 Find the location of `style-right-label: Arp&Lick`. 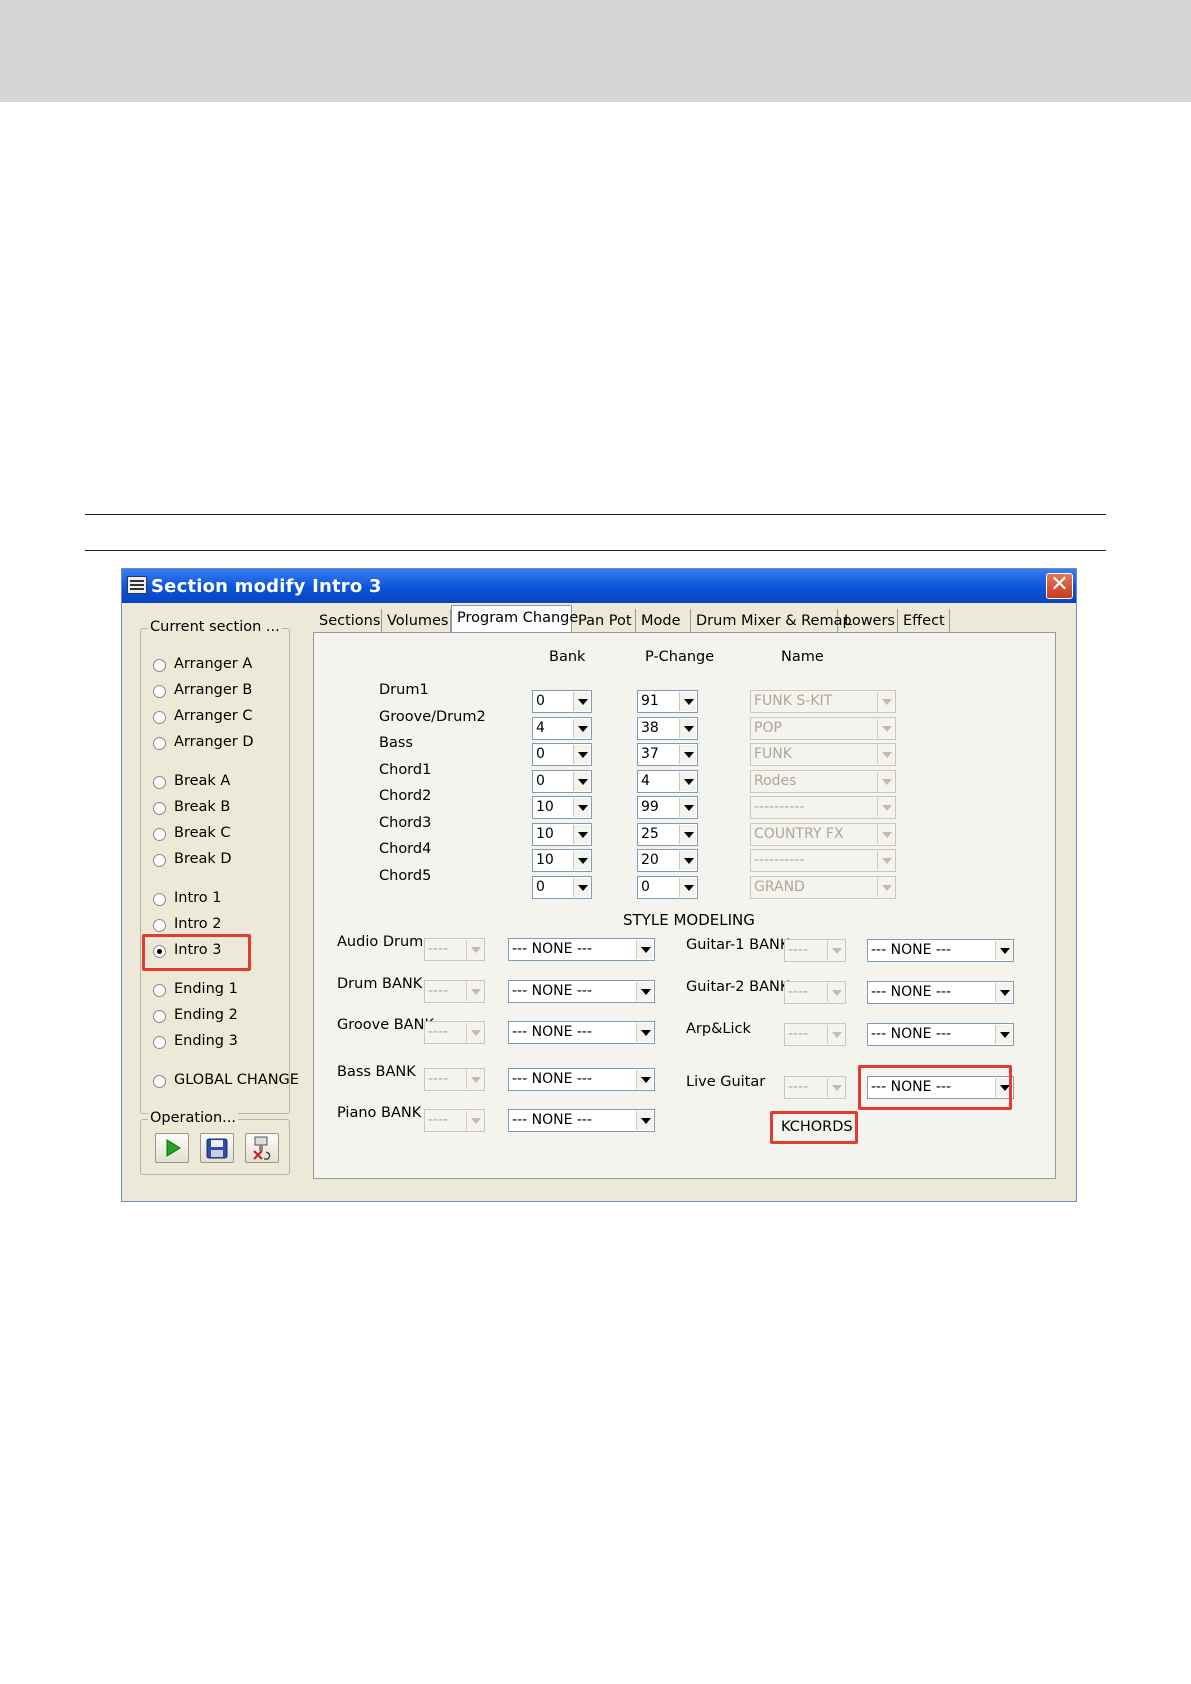

style-right-label: Arp&Lick is located at coordinates (718, 1029).